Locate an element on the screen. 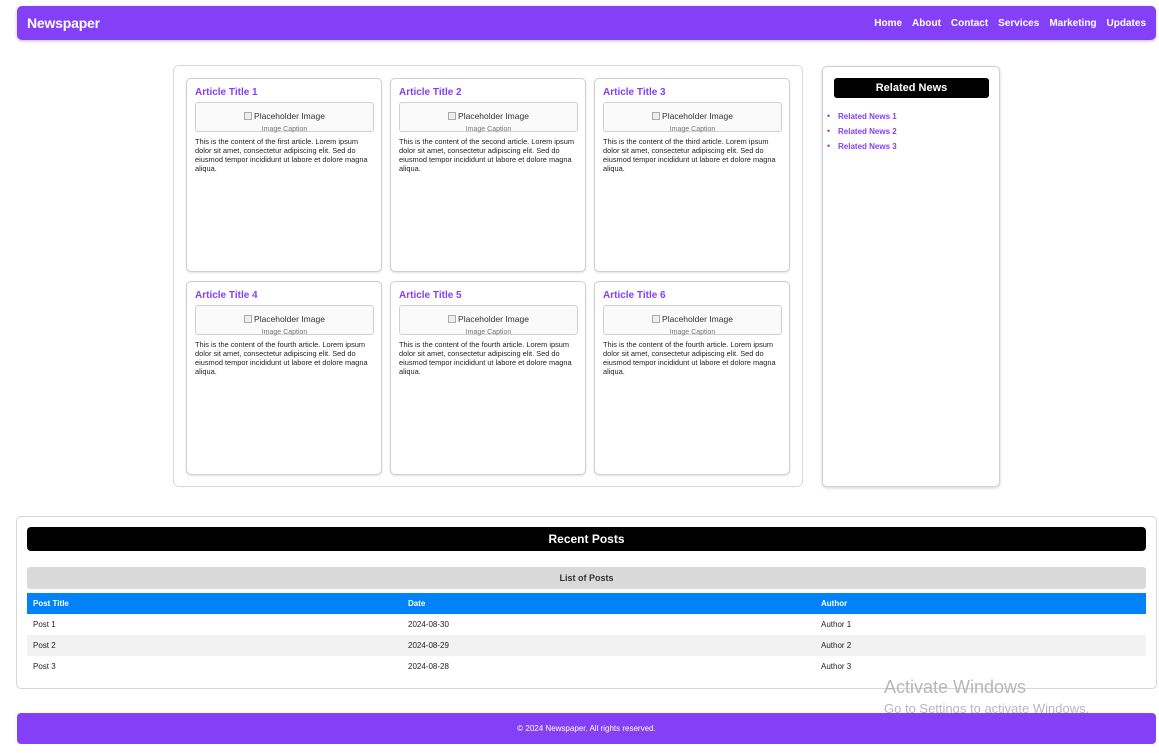  nav-link-services: Services is located at coordinates (1018, 23).